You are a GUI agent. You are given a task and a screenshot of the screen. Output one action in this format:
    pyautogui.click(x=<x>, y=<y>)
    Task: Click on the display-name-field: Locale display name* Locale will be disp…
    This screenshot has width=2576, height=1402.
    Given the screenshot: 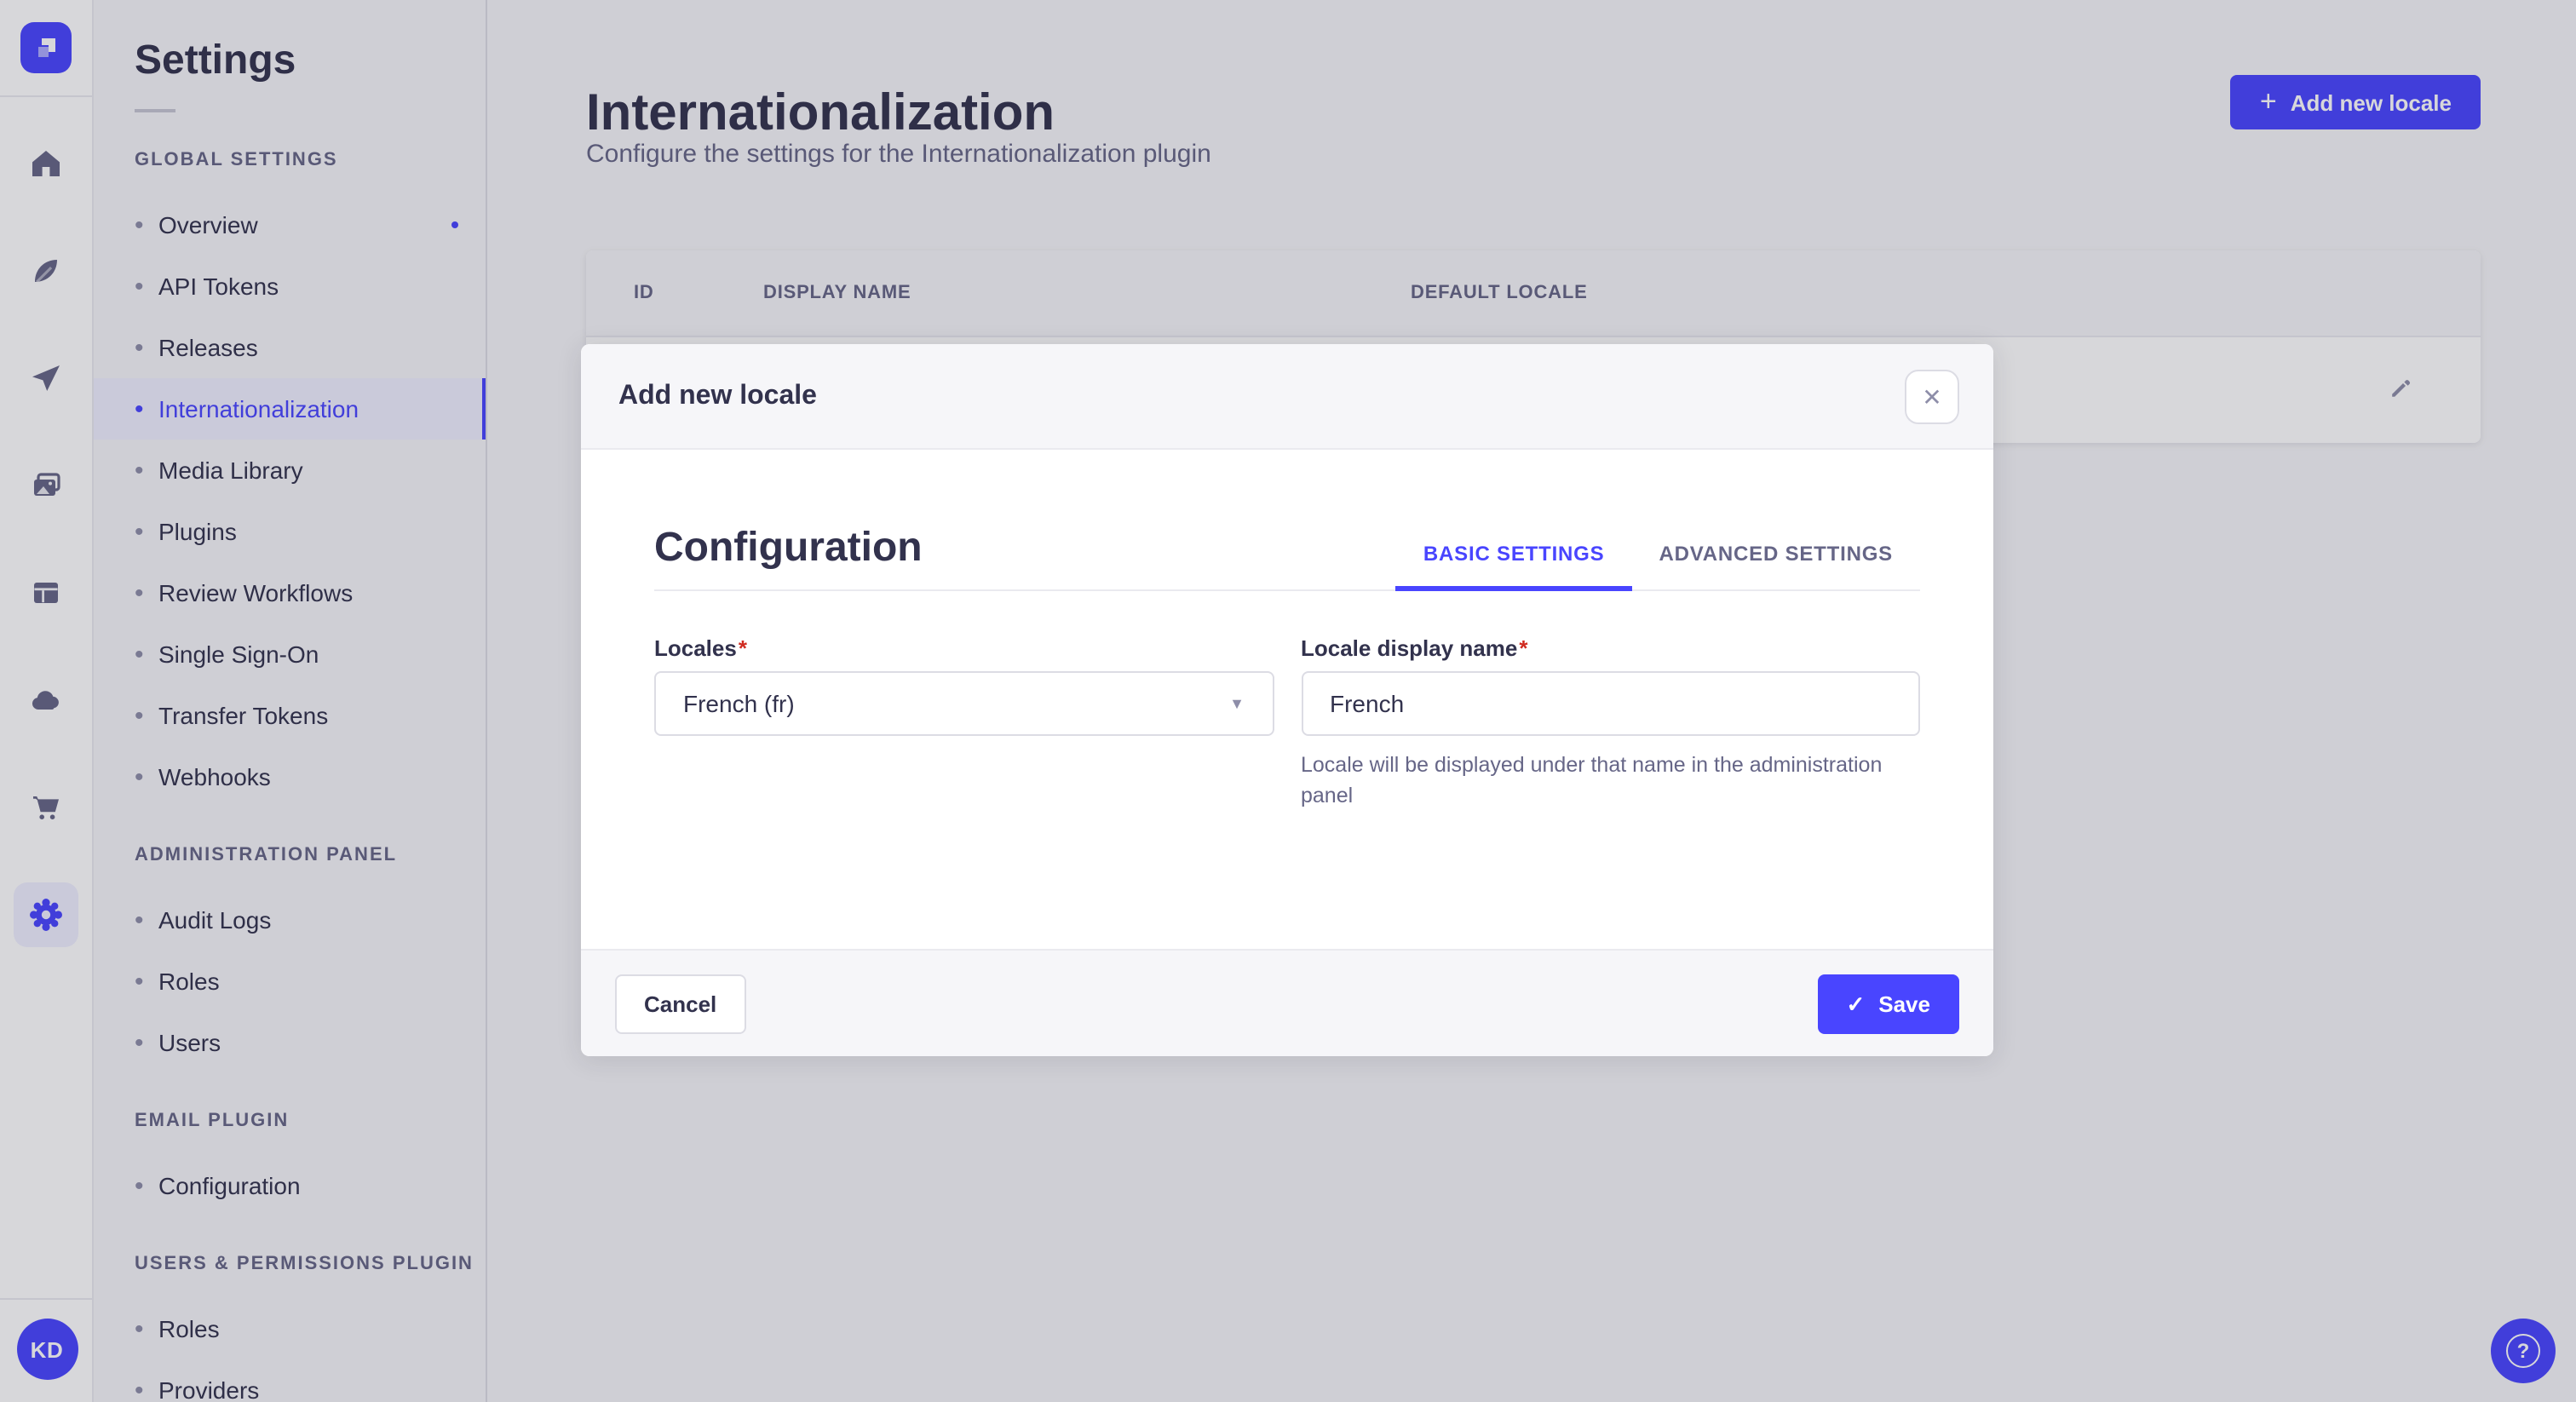 What is the action you would take?
    pyautogui.click(x=1610, y=723)
    